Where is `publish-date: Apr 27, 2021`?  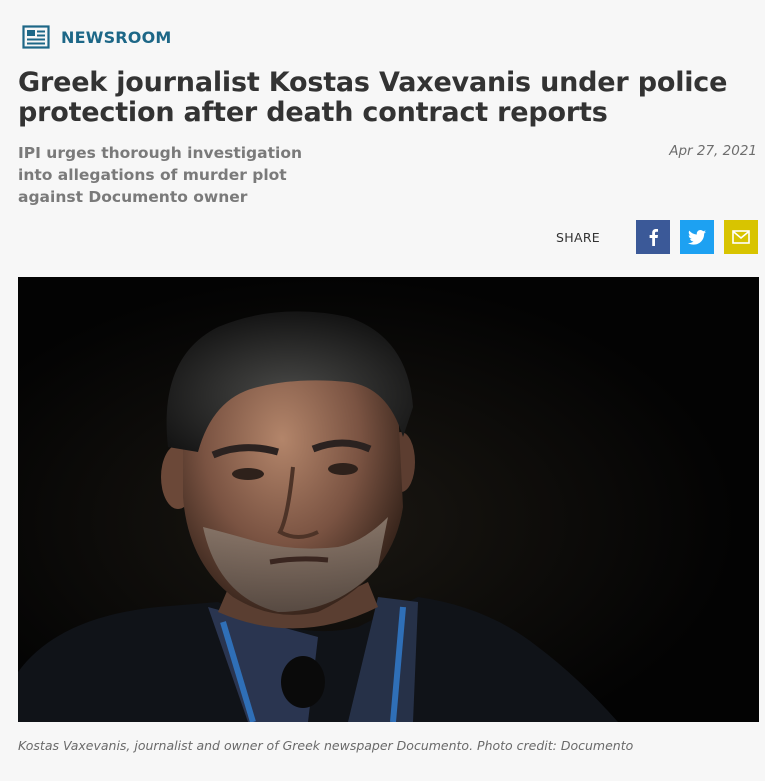
publish-date: Apr 27, 2021 is located at coordinates (713, 151).